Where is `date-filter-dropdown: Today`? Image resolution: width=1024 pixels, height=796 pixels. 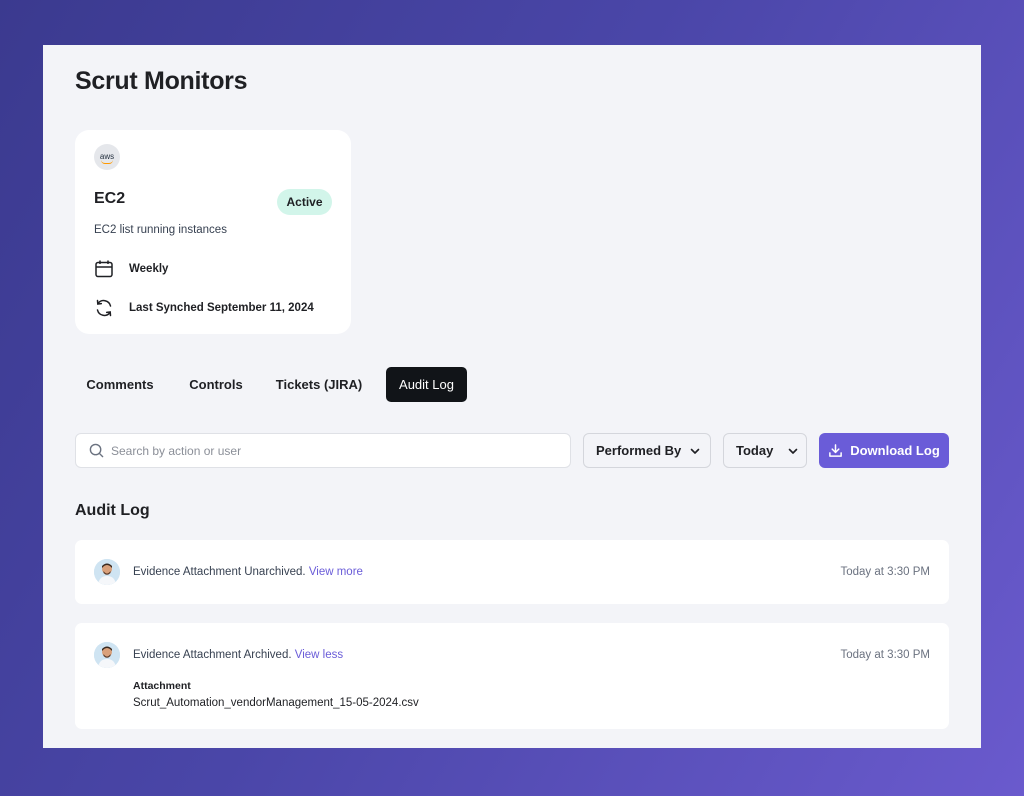 date-filter-dropdown: Today is located at coordinates (765, 450).